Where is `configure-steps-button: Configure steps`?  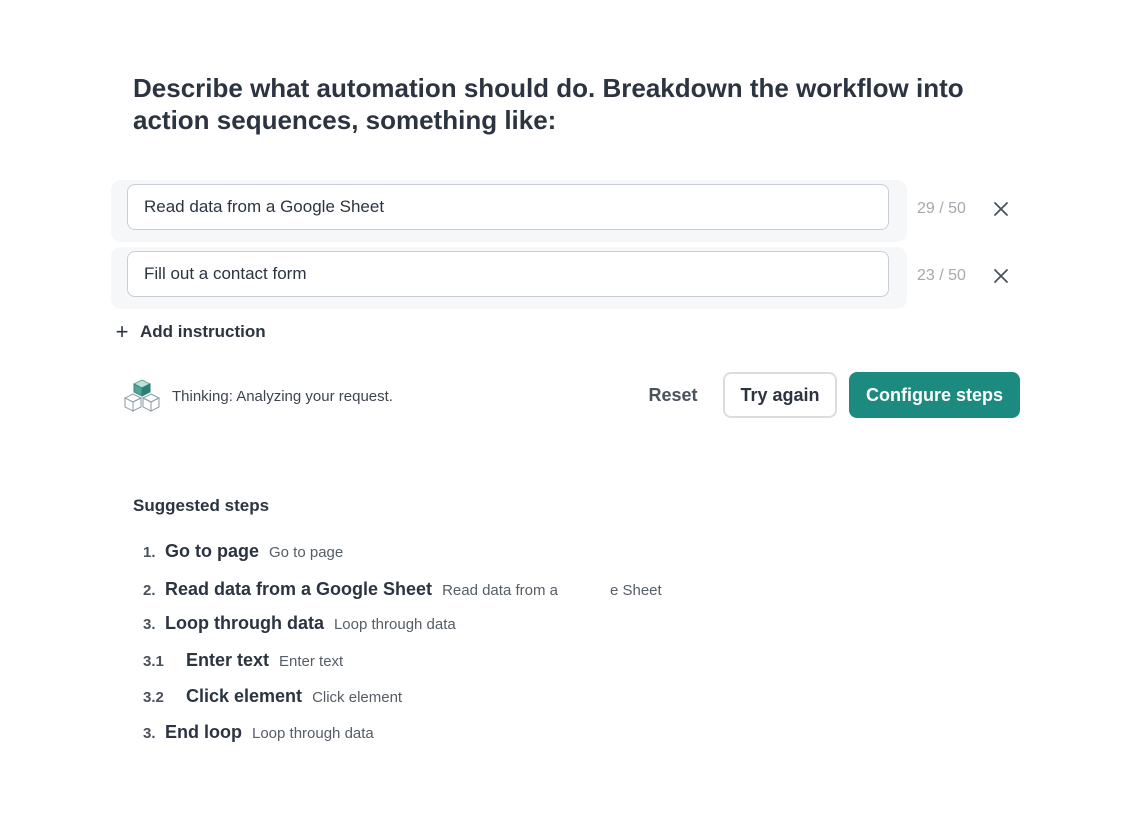 configure-steps-button: Configure steps is located at coordinates (934, 395).